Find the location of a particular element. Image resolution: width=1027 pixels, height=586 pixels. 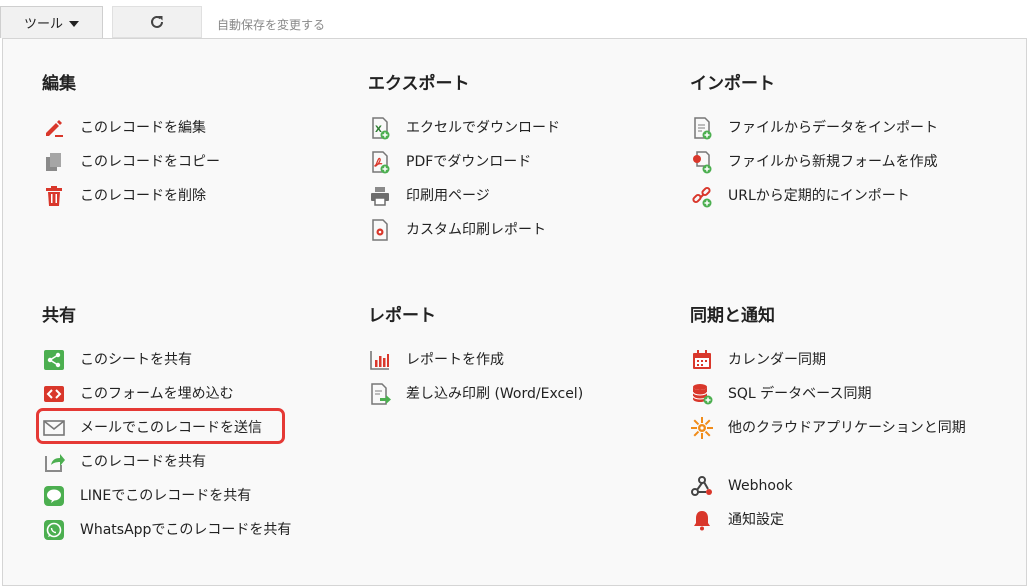

notification-settings-item: 通知設定 is located at coordinates (834, 525).